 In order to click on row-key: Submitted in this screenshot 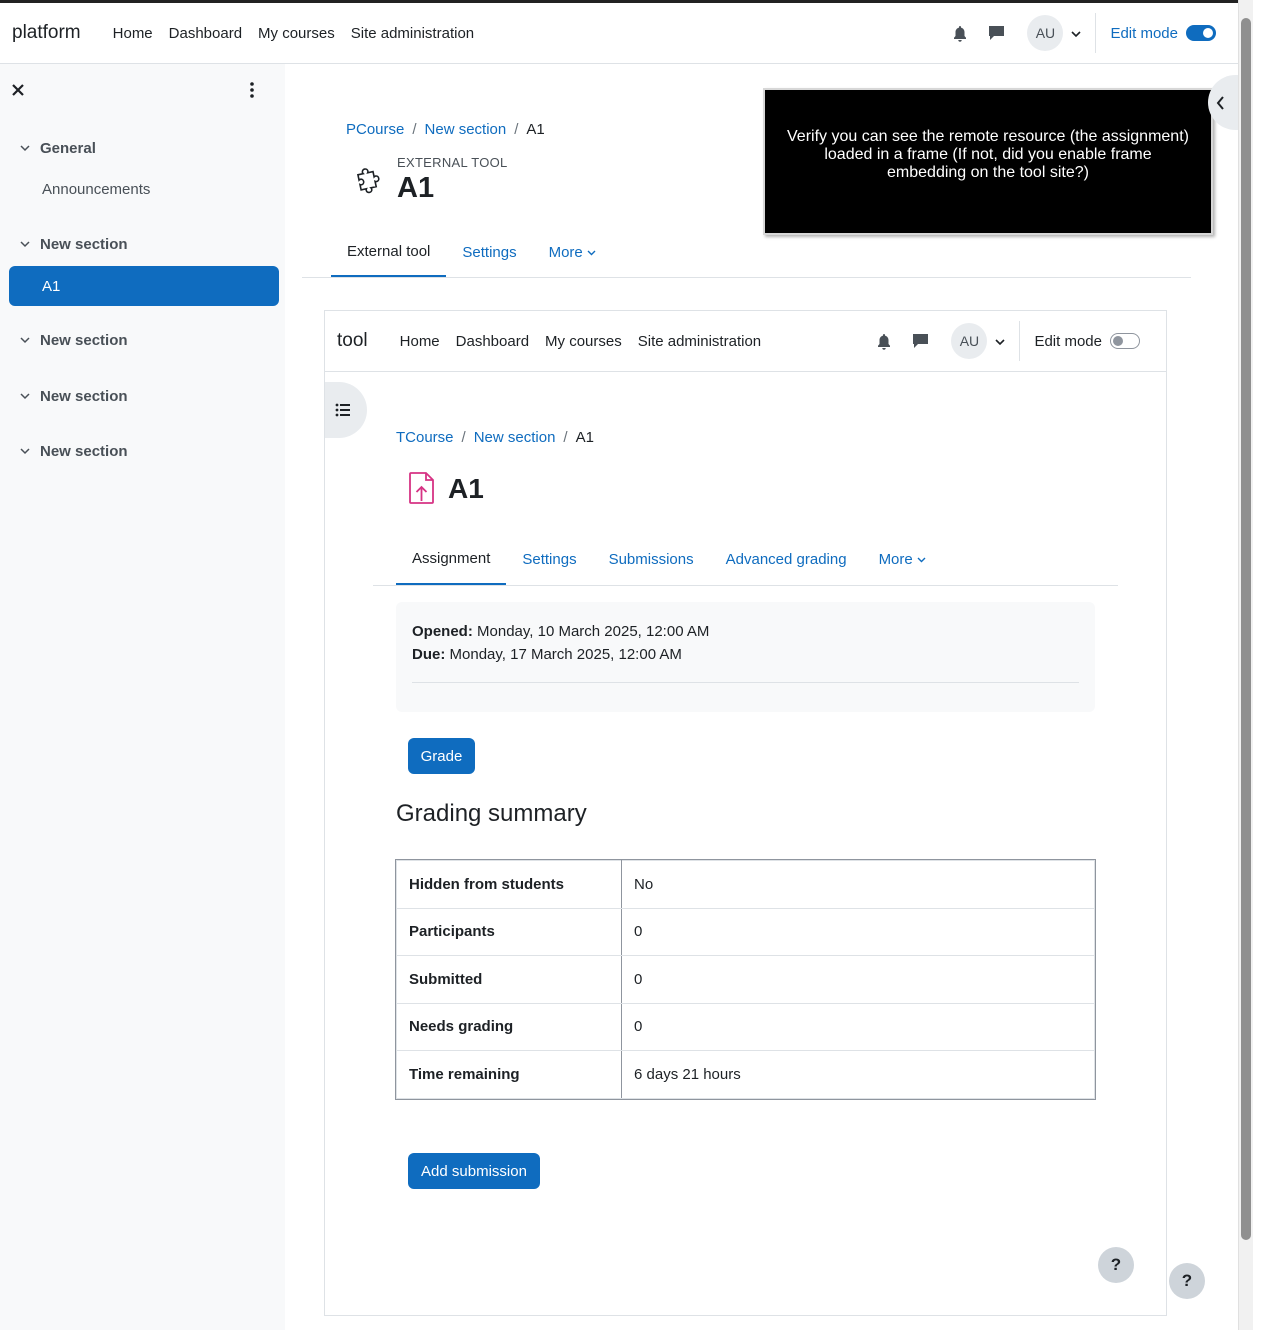, I will do `click(509, 979)`.